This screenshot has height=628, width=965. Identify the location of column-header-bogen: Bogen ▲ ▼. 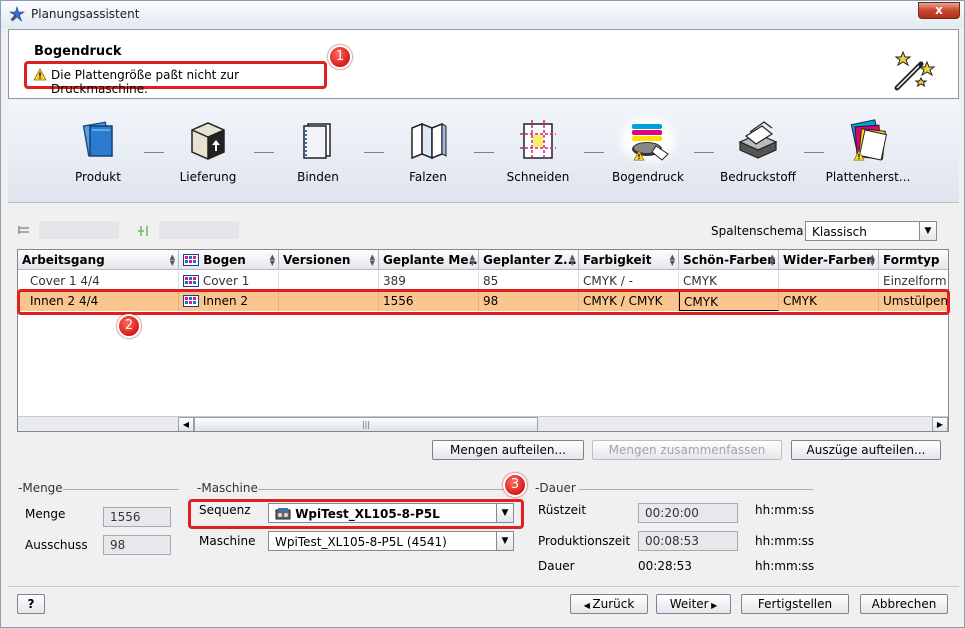
(229, 260).